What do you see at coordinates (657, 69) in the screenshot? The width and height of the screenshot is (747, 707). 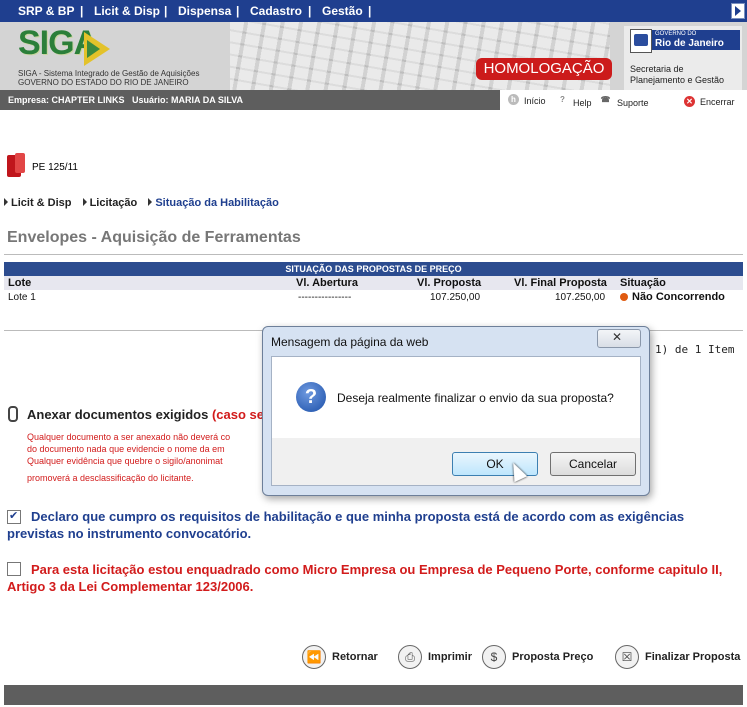 I see `secretaria-label: Secretaria de` at bounding box center [657, 69].